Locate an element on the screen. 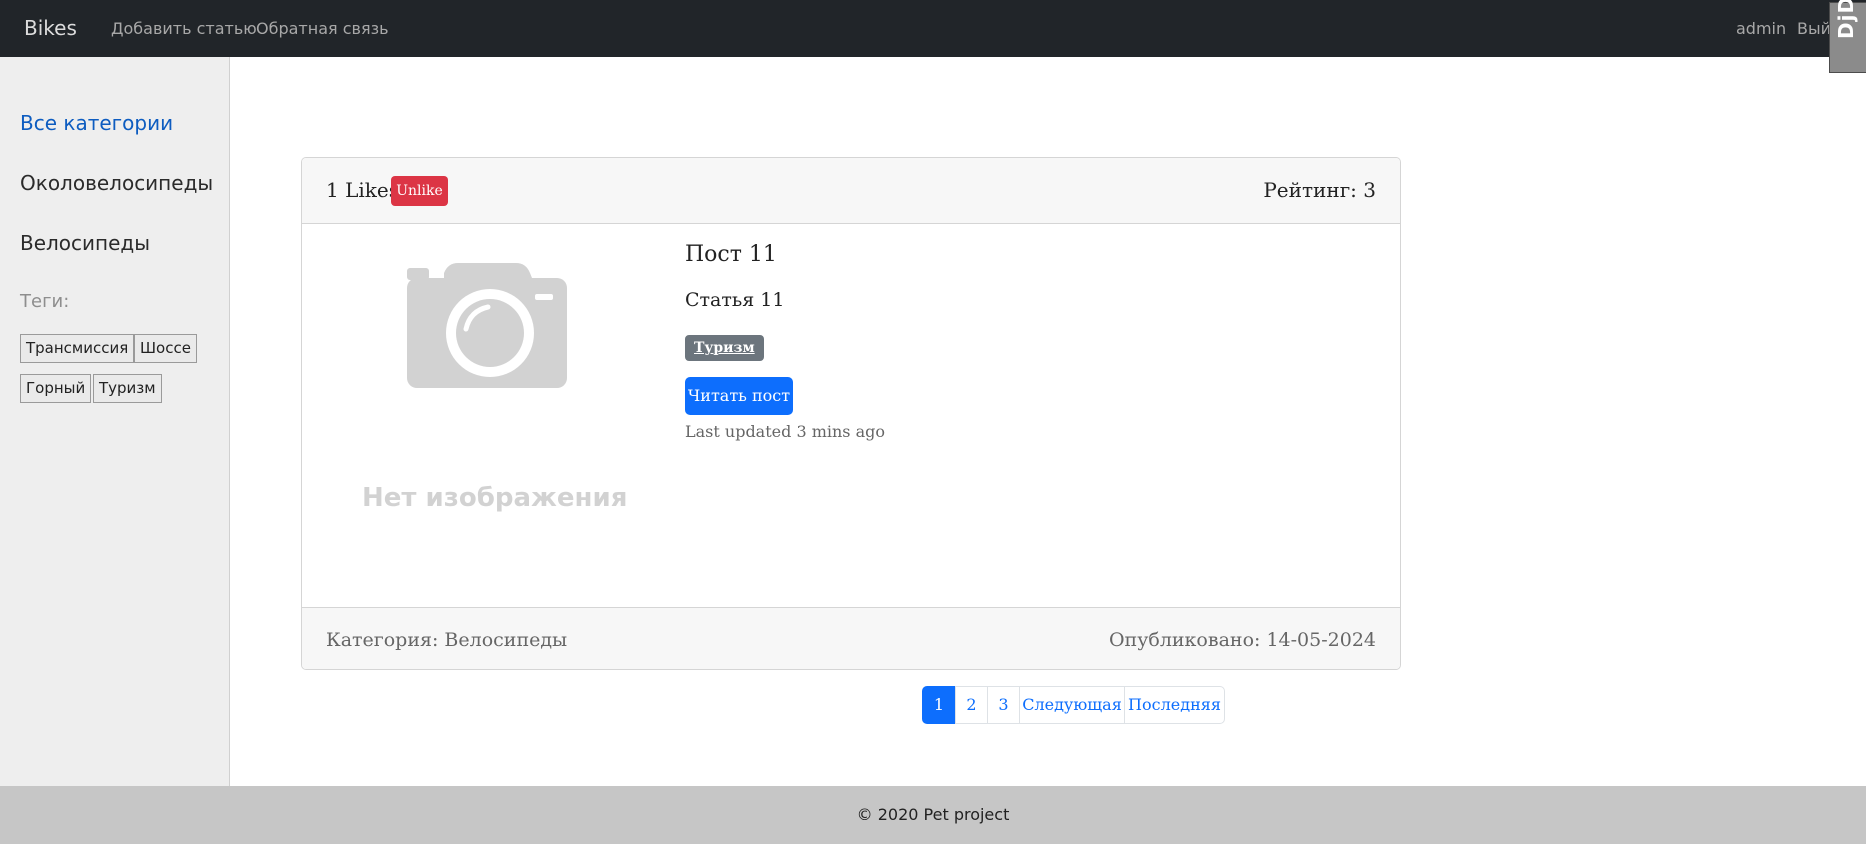 This screenshot has width=1866, height=844. read-post-button: Читать пост is located at coordinates (739, 396).